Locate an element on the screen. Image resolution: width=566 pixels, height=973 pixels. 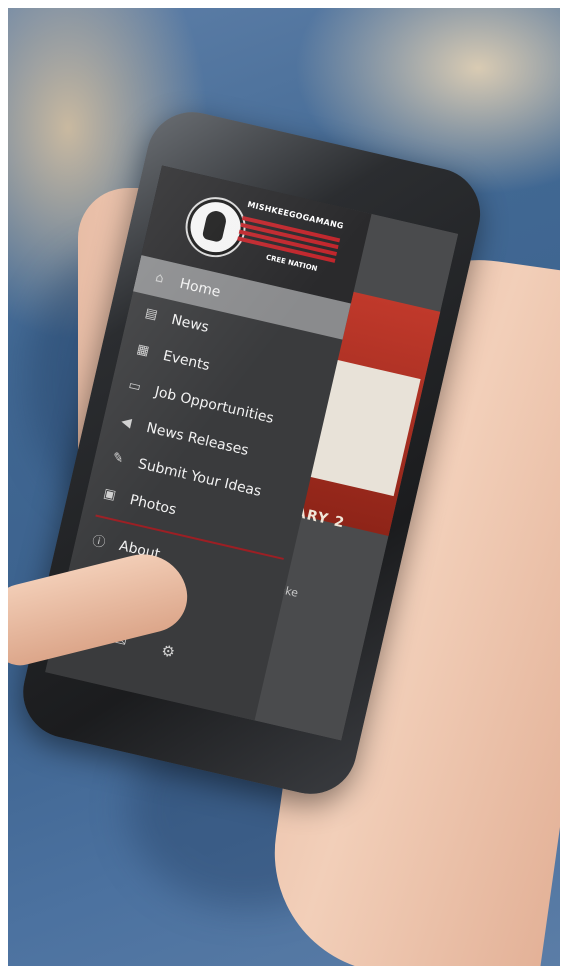
menu-item-label: News is located at coordinates (190, 323).